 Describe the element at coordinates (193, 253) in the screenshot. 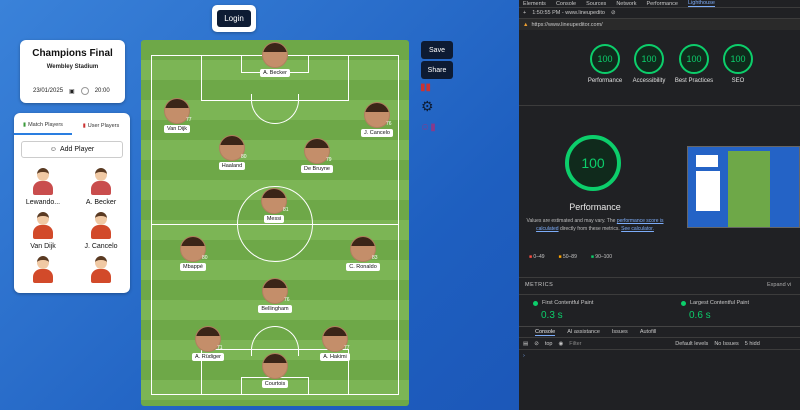

I see `pitch-player: 80 Mbappé` at that location.